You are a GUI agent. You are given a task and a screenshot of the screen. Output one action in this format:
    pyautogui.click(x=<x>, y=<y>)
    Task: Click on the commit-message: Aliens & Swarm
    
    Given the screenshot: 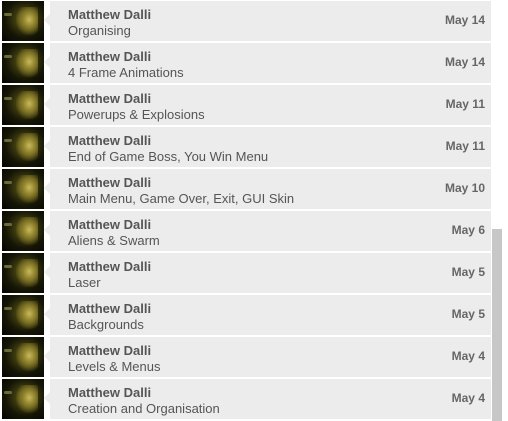 What is the action you would take?
    pyautogui.click(x=114, y=240)
    